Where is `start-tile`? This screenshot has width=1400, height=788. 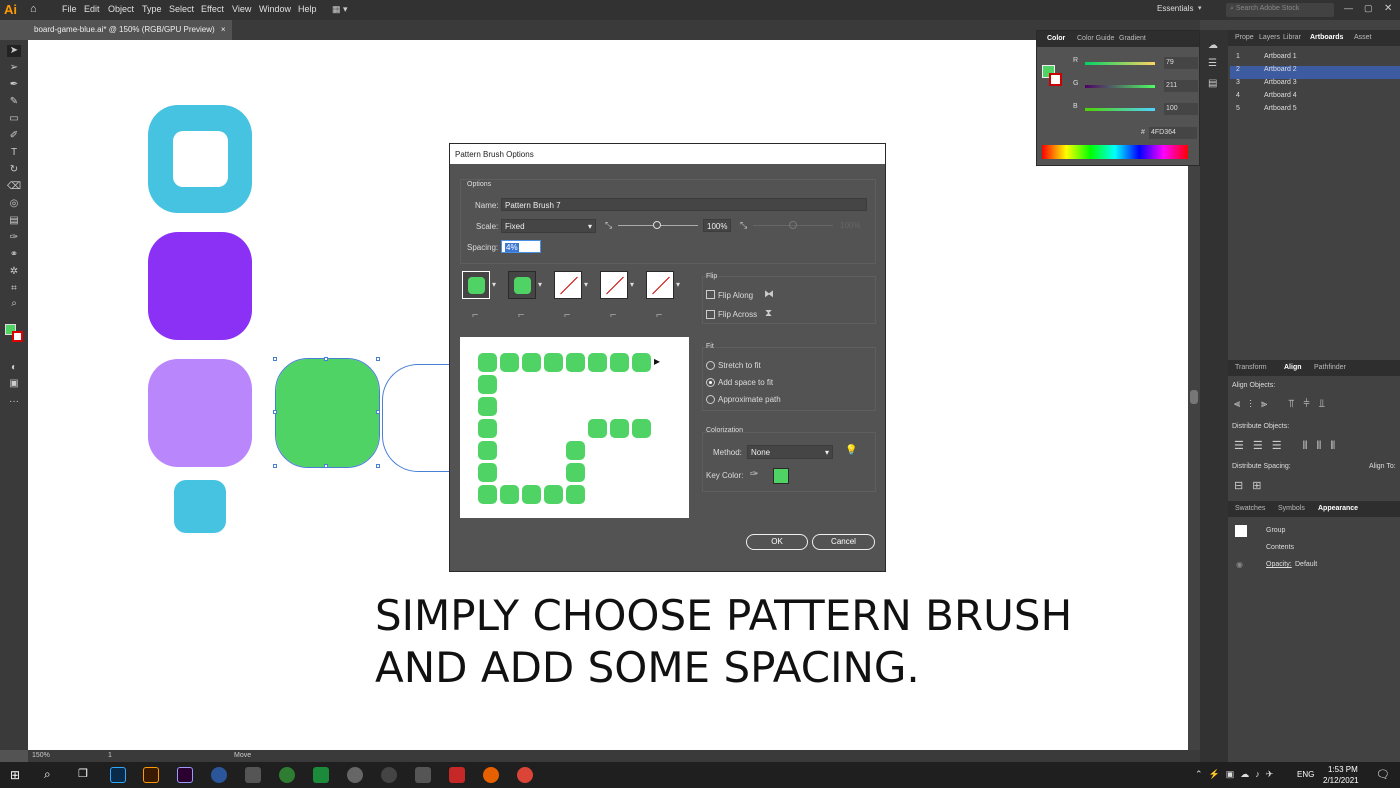 start-tile is located at coordinates (614, 285).